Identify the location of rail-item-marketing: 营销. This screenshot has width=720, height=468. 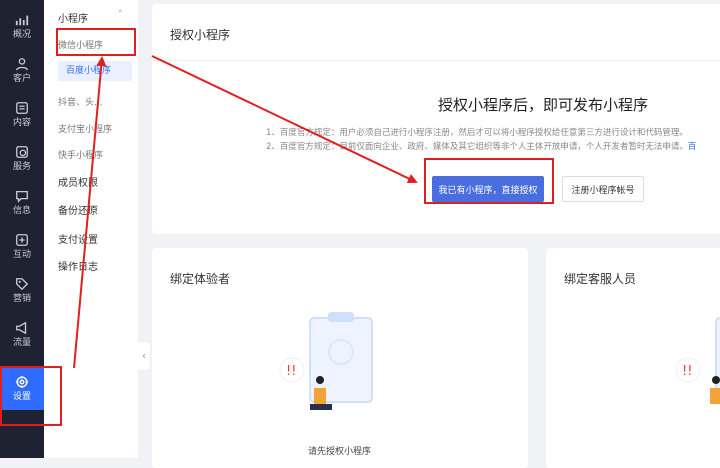
(22, 290).